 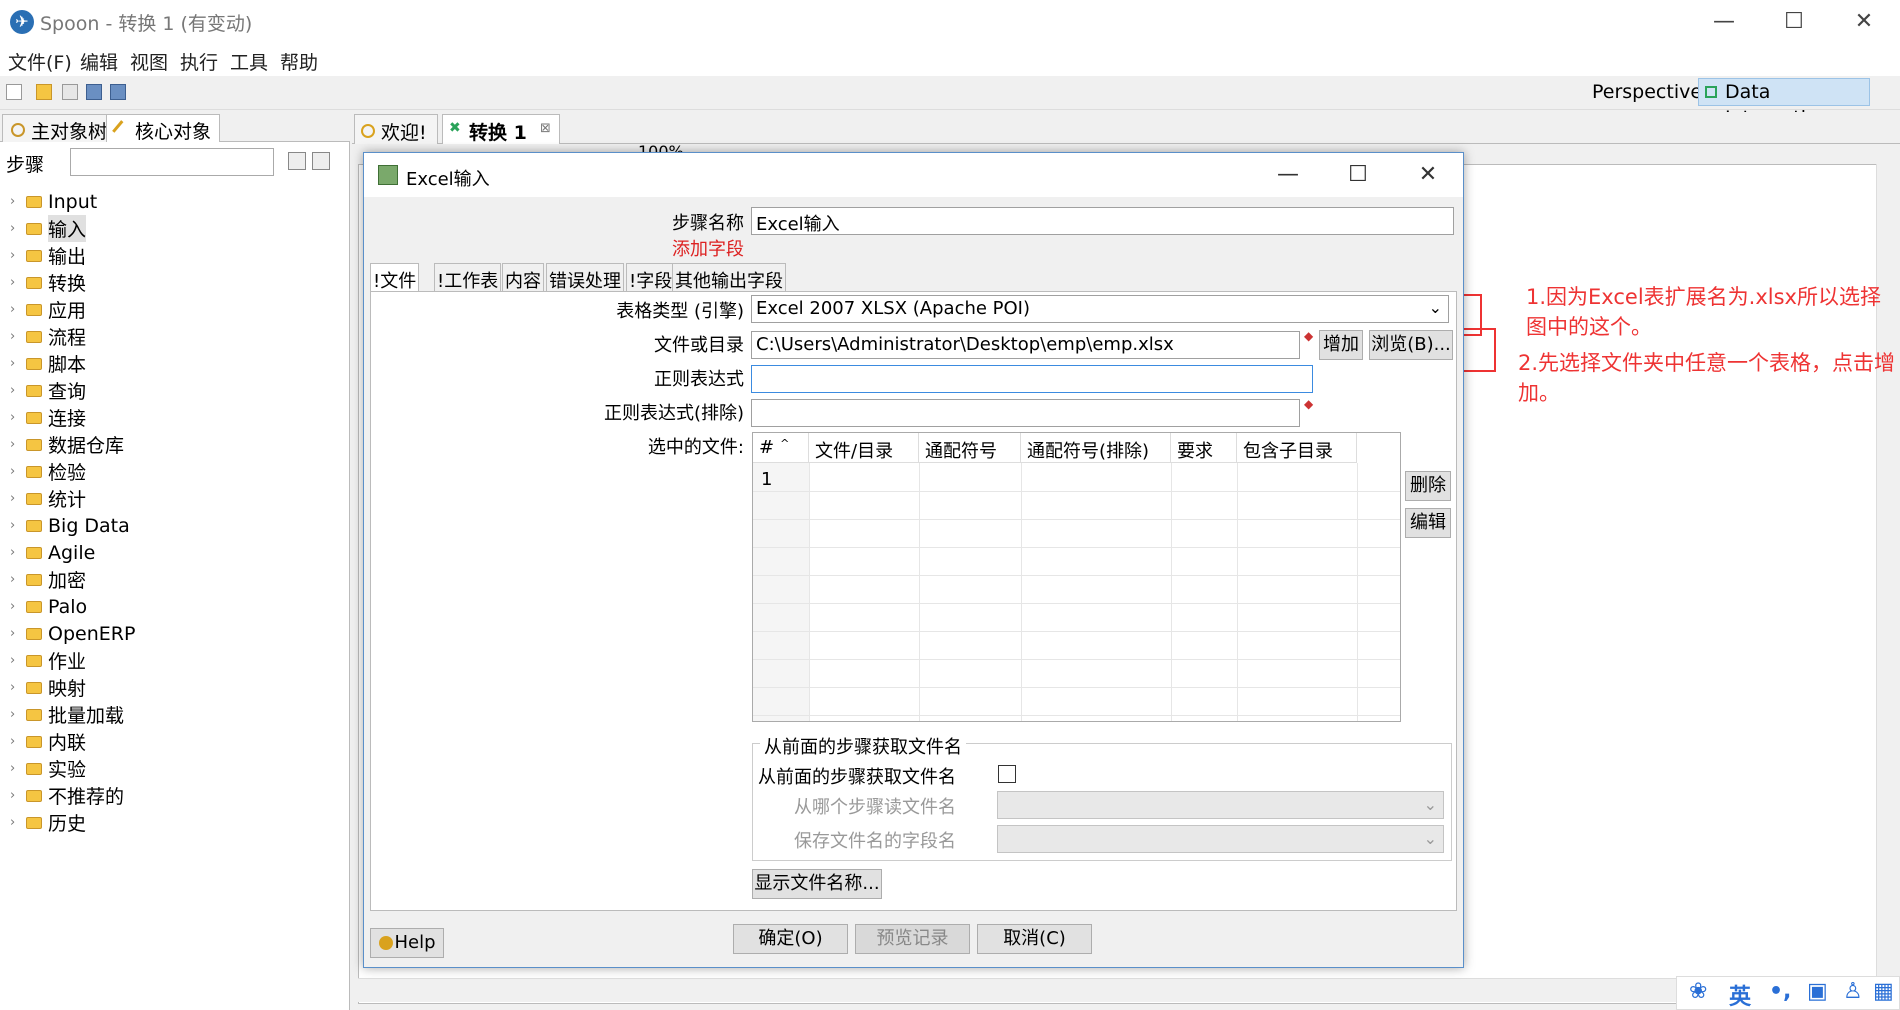 I want to click on paw-icon: ❀, so click(x=1698, y=991).